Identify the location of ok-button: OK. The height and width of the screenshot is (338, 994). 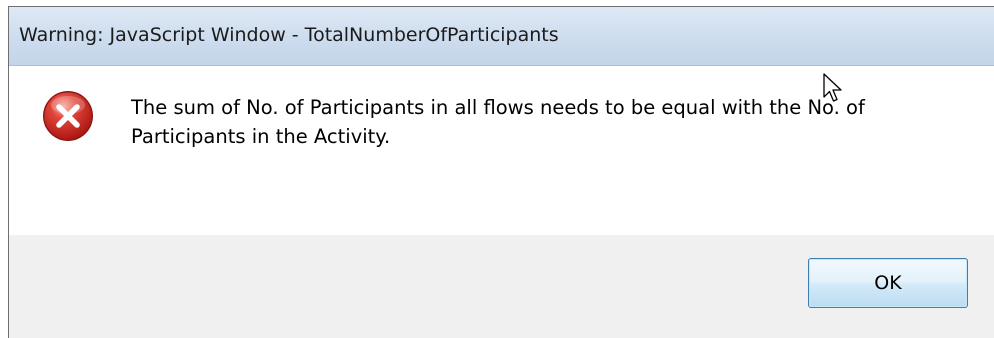
(888, 283).